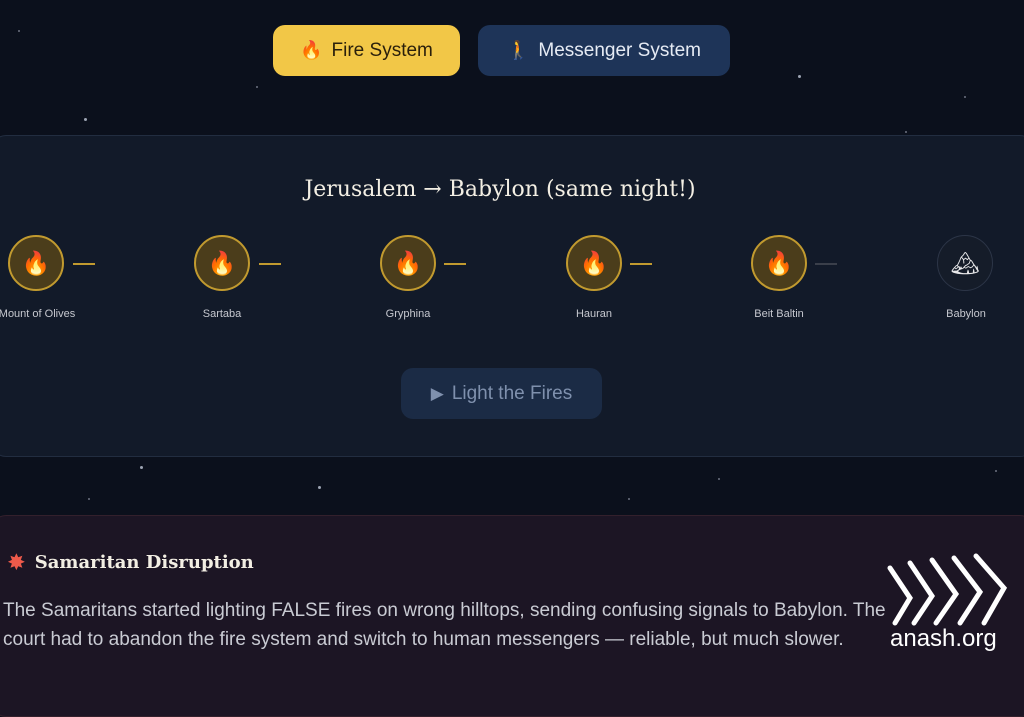 The height and width of the screenshot is (717, 1024). I want to click on route-title: Jerusalem → Babylon (same night!), so click(500, 189).